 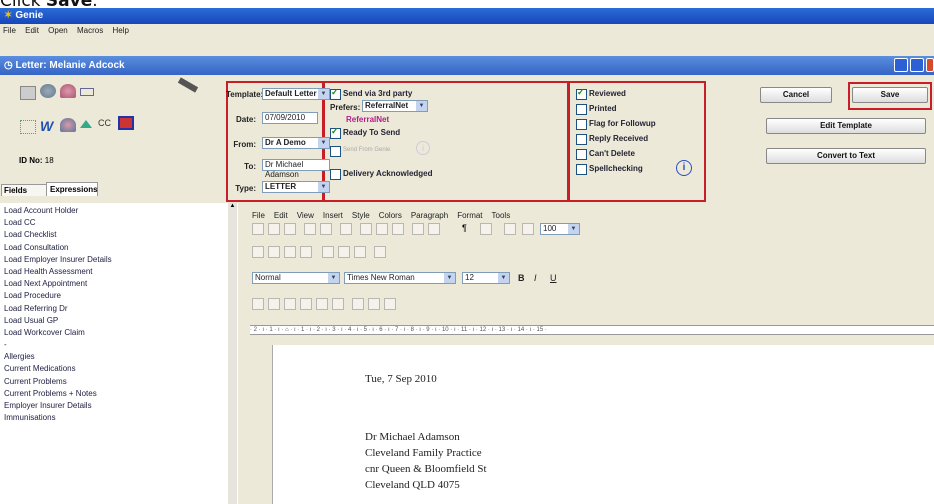 What do you see at coordinates (553, 278) in the screenshot?
I see `underline-icon: U` at bounding box center [553, 278].